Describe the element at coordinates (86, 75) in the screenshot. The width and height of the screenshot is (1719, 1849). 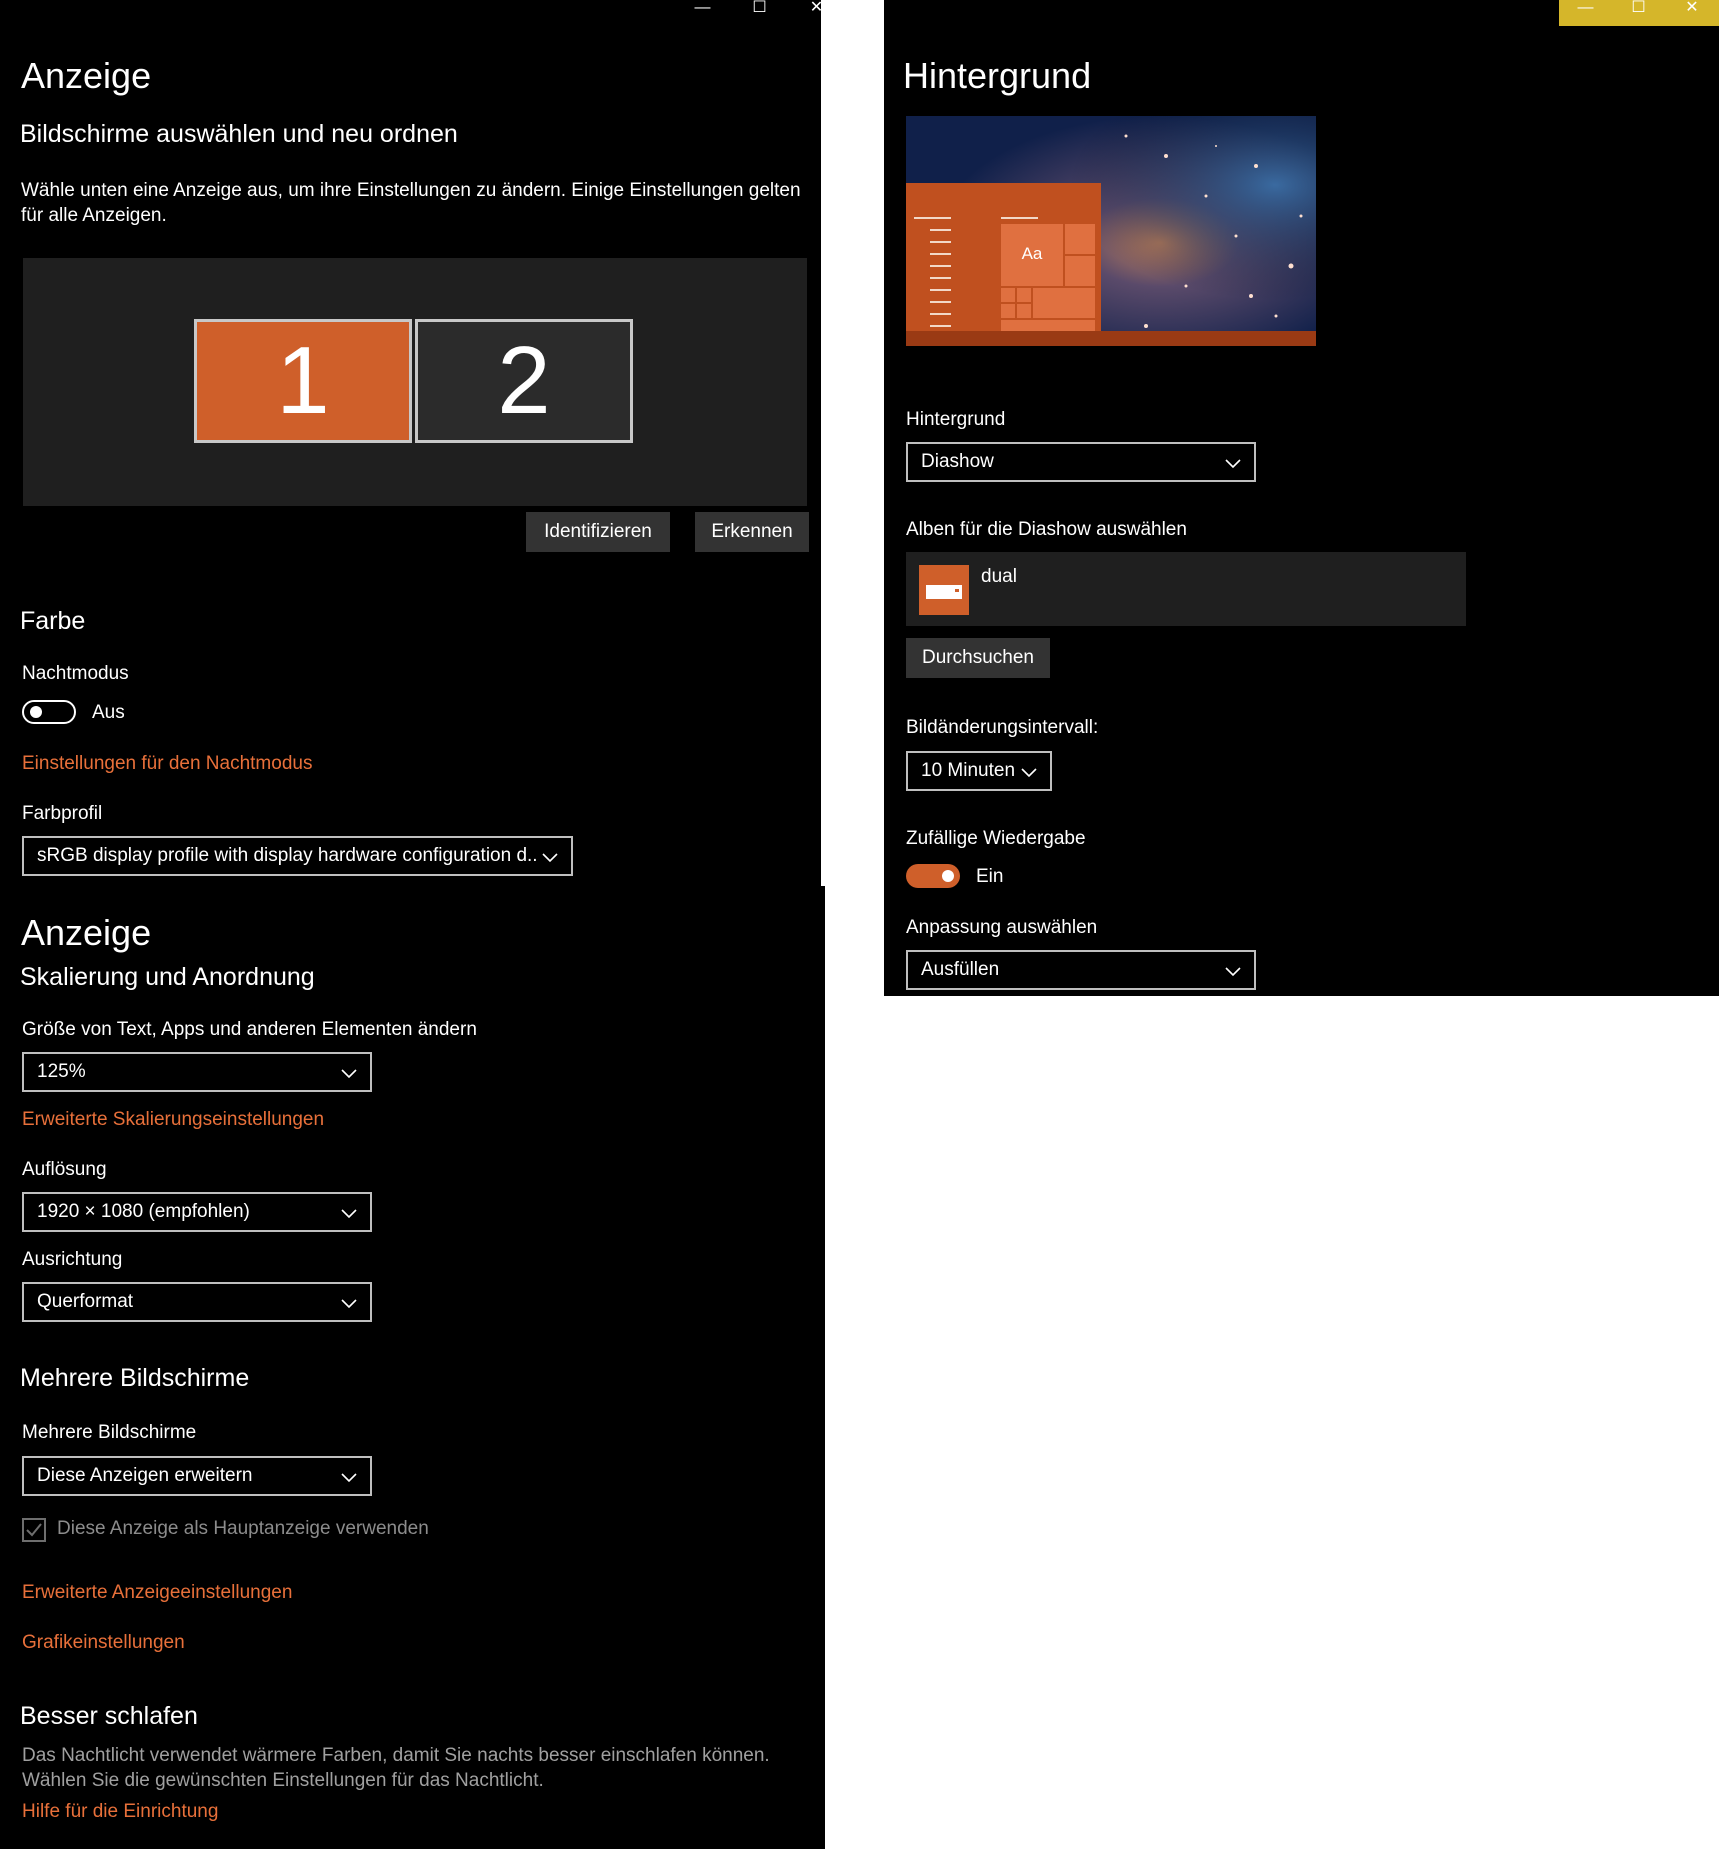
I see `page-title: Anzeige` at that location.